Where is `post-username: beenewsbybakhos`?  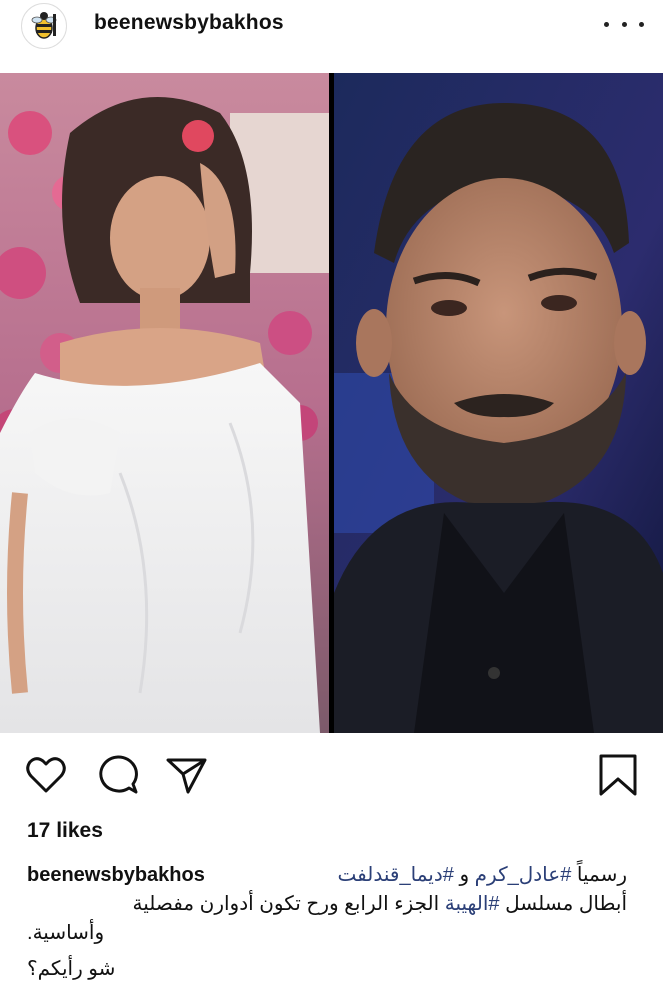
post-username: beenewsbybakhos is located at coordinates (189, 23).